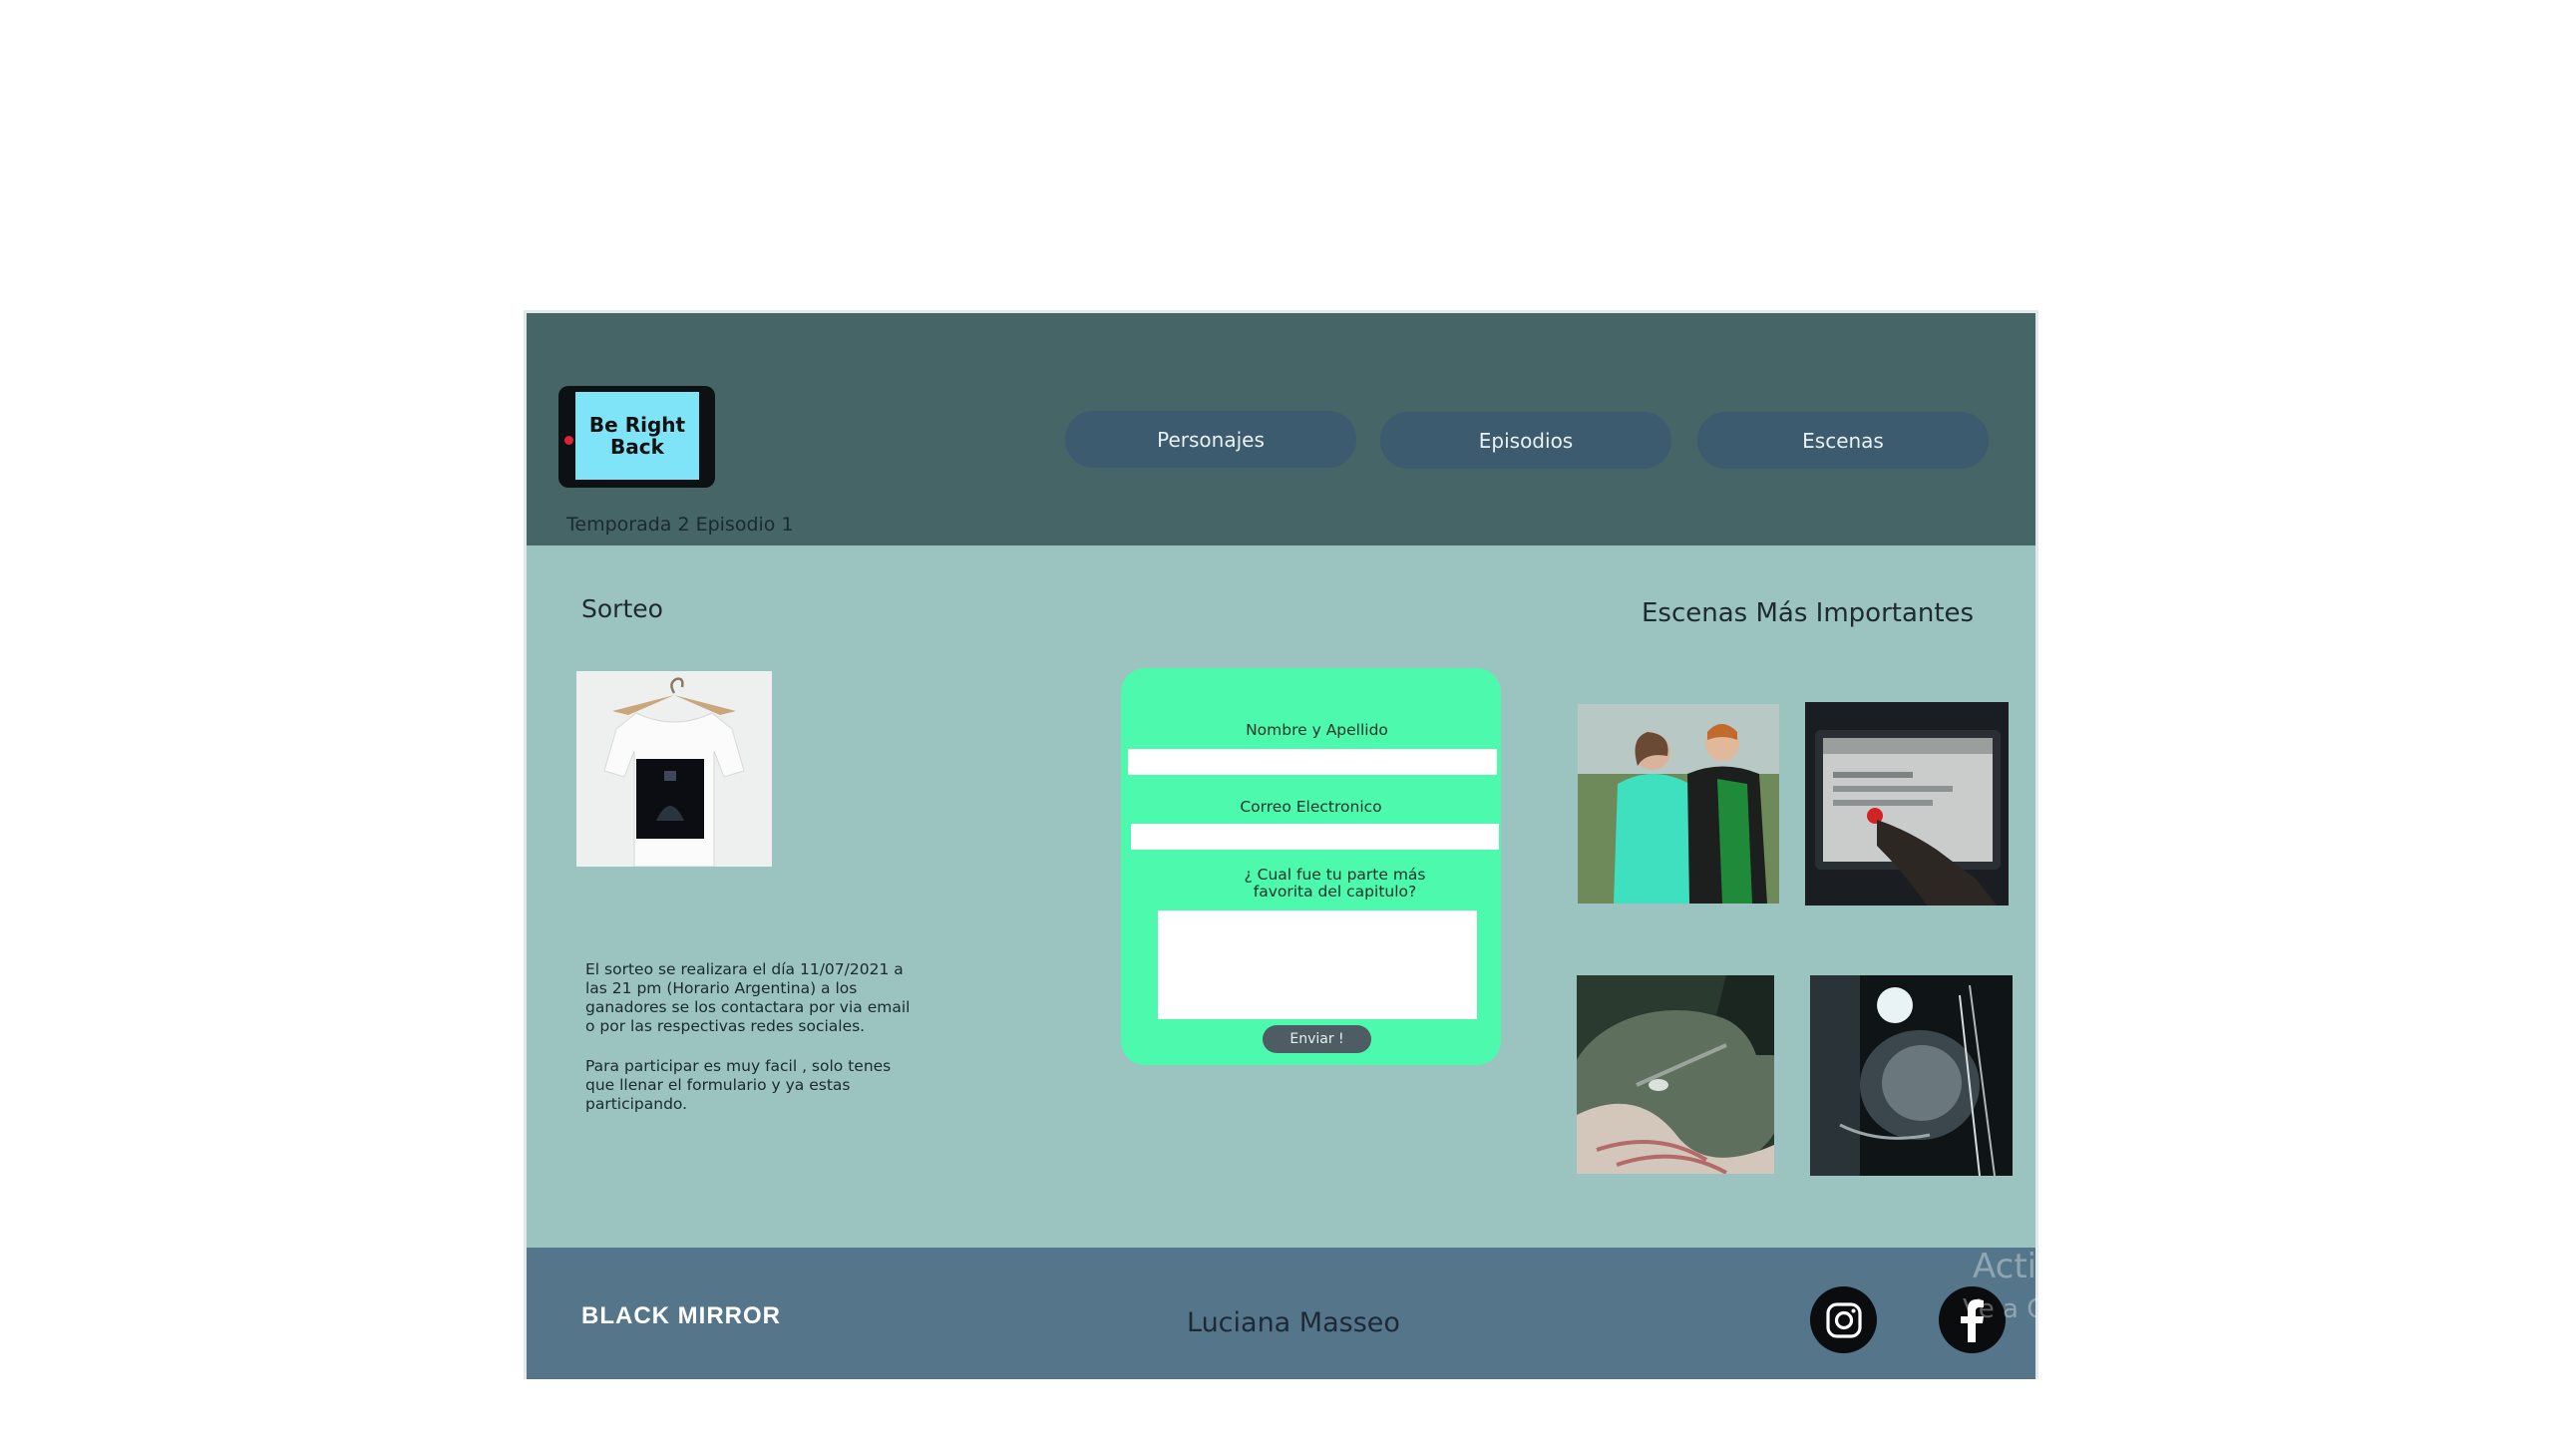 This screenshot has width=2576, height=1454. I want to click on favorite-part-textarea, so click(1317, 964).